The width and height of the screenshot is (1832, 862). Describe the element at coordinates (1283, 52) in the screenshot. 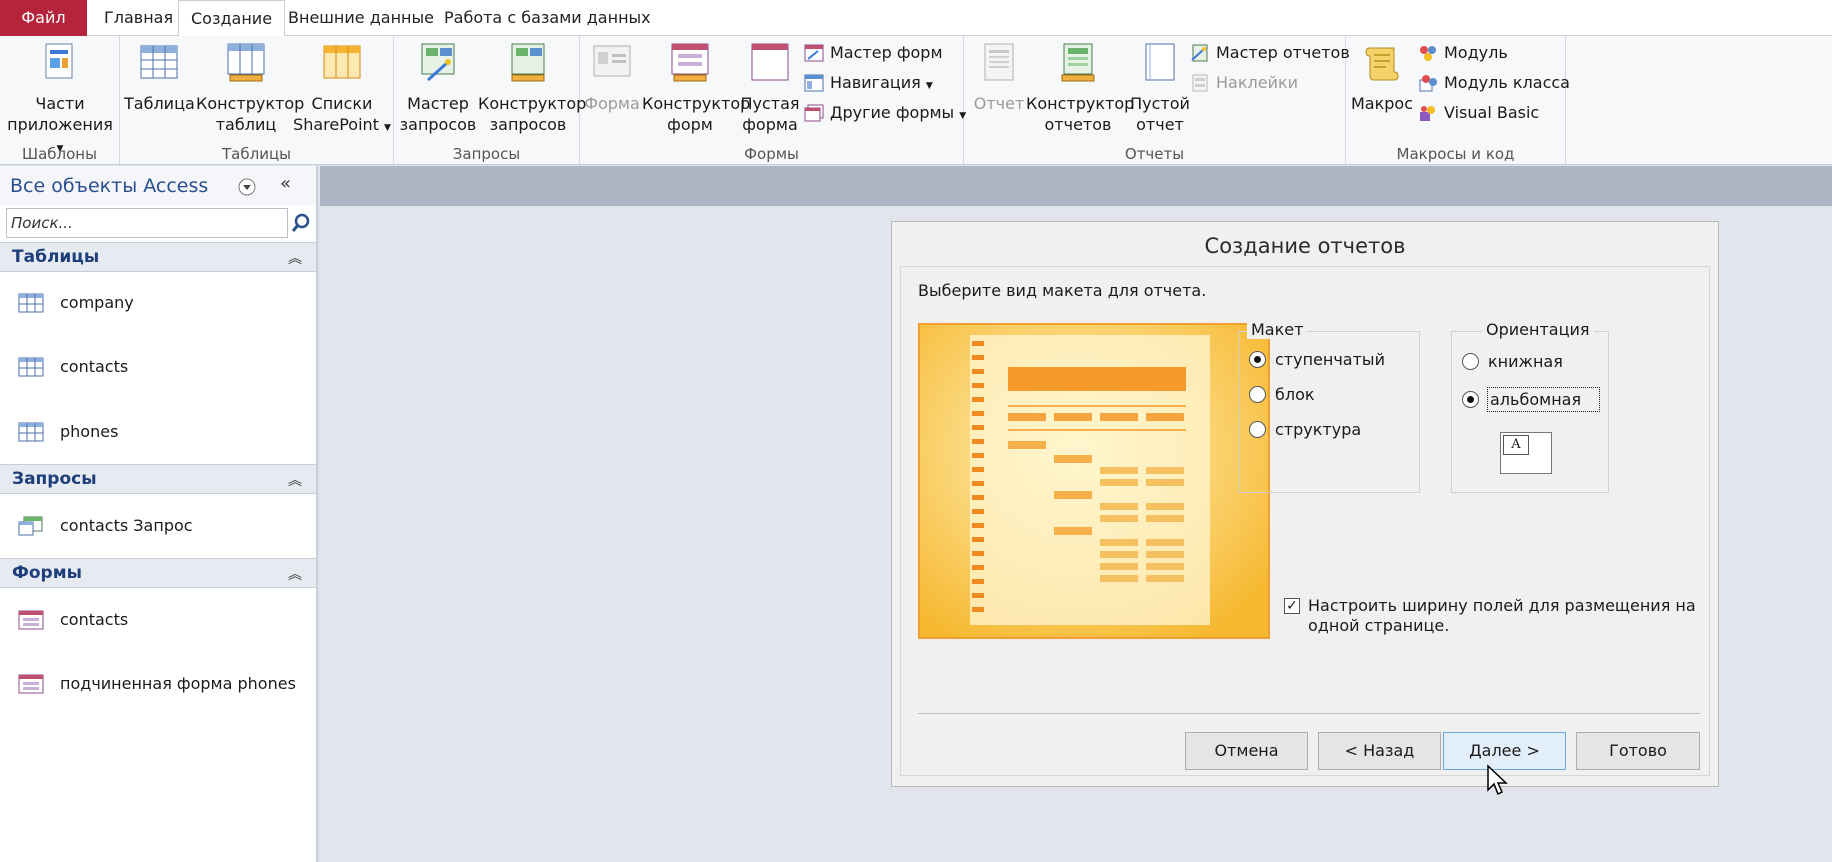

I see `report-wizard-label: Мастер отчетов` at that location.